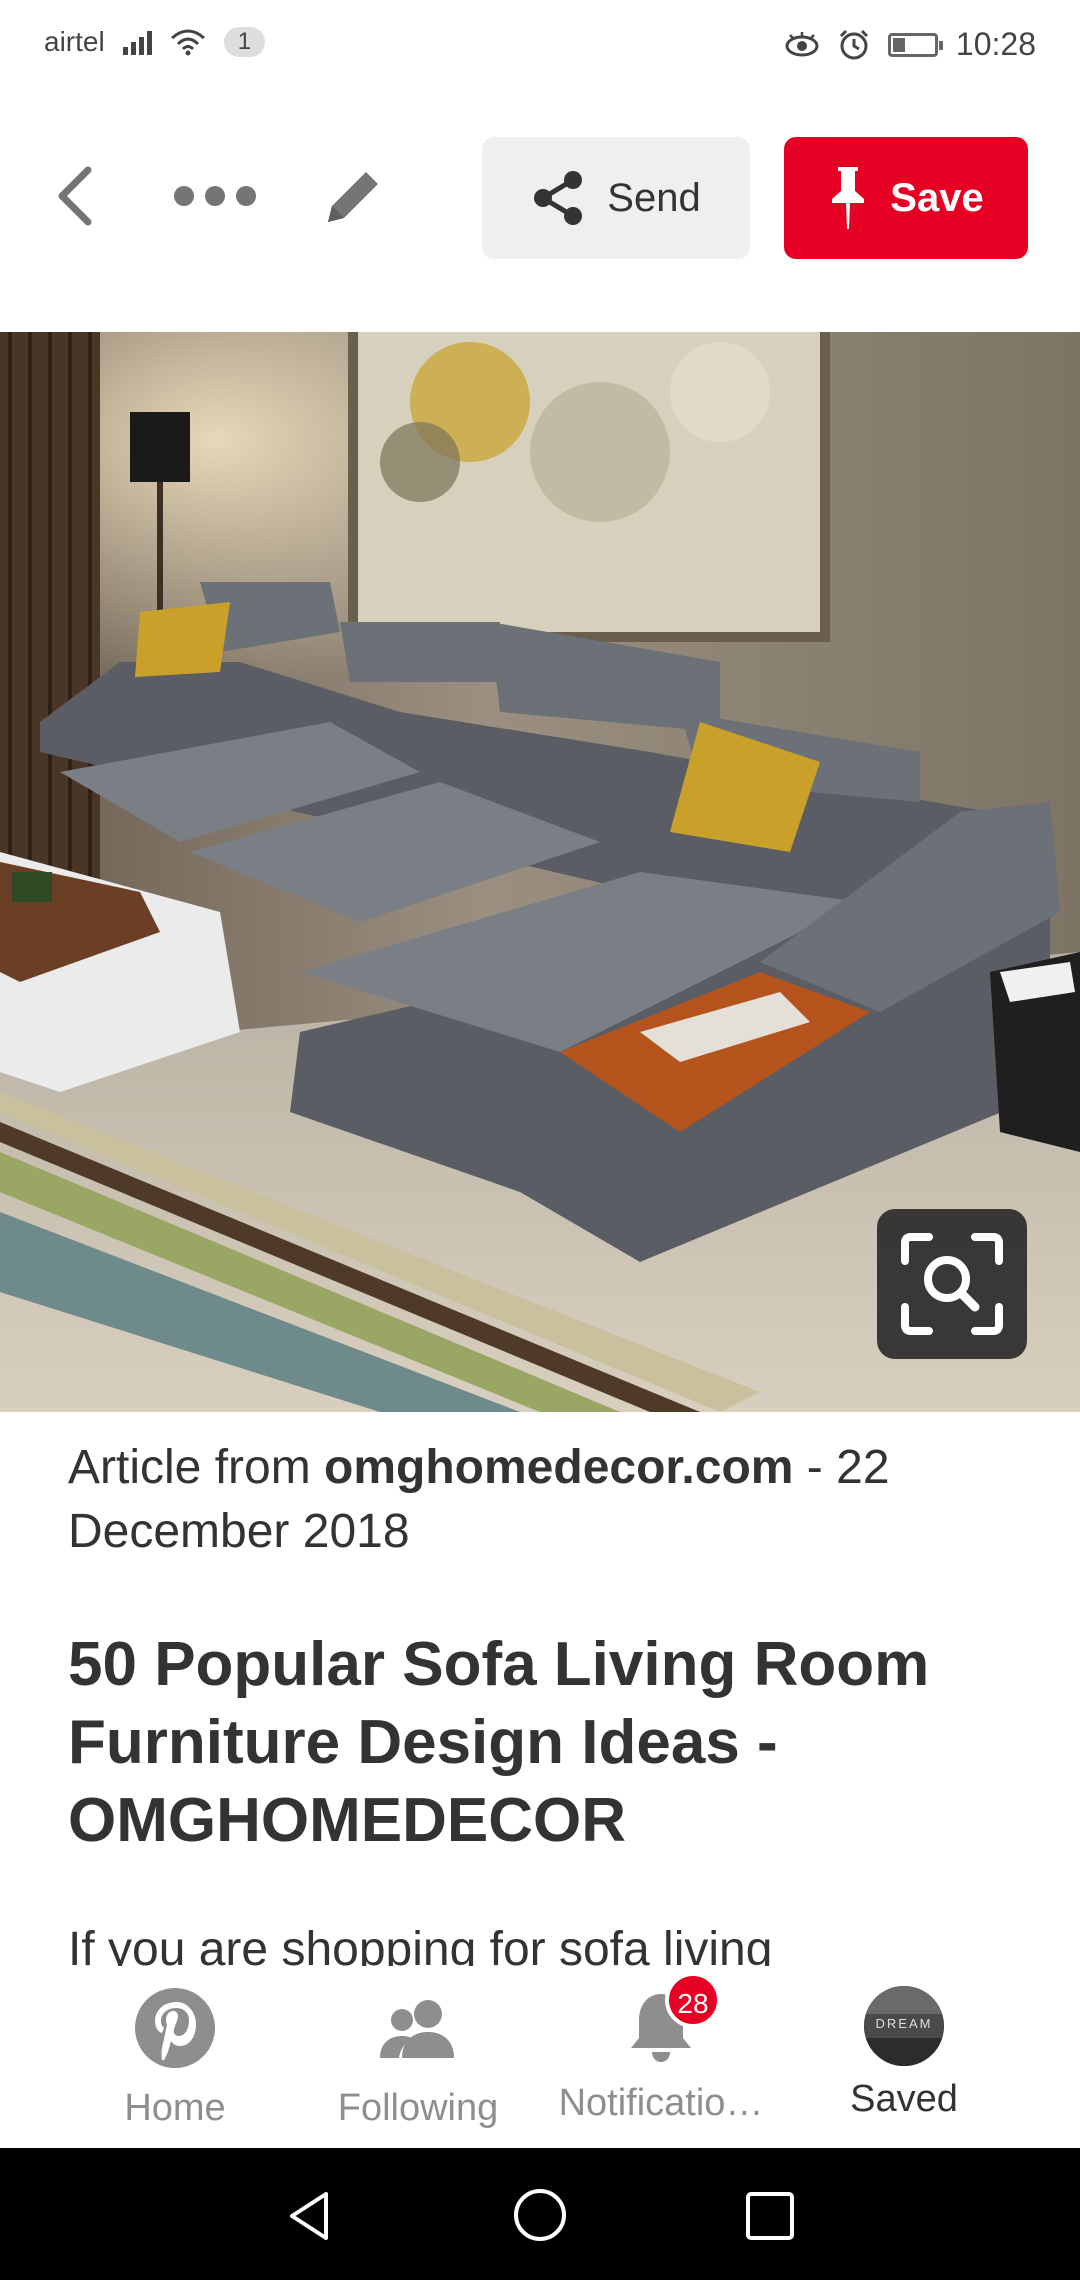 Image resolution: width=1080 pixels, height=2280 pixels. I want to click on visual-search-button, so click(952, 1284).